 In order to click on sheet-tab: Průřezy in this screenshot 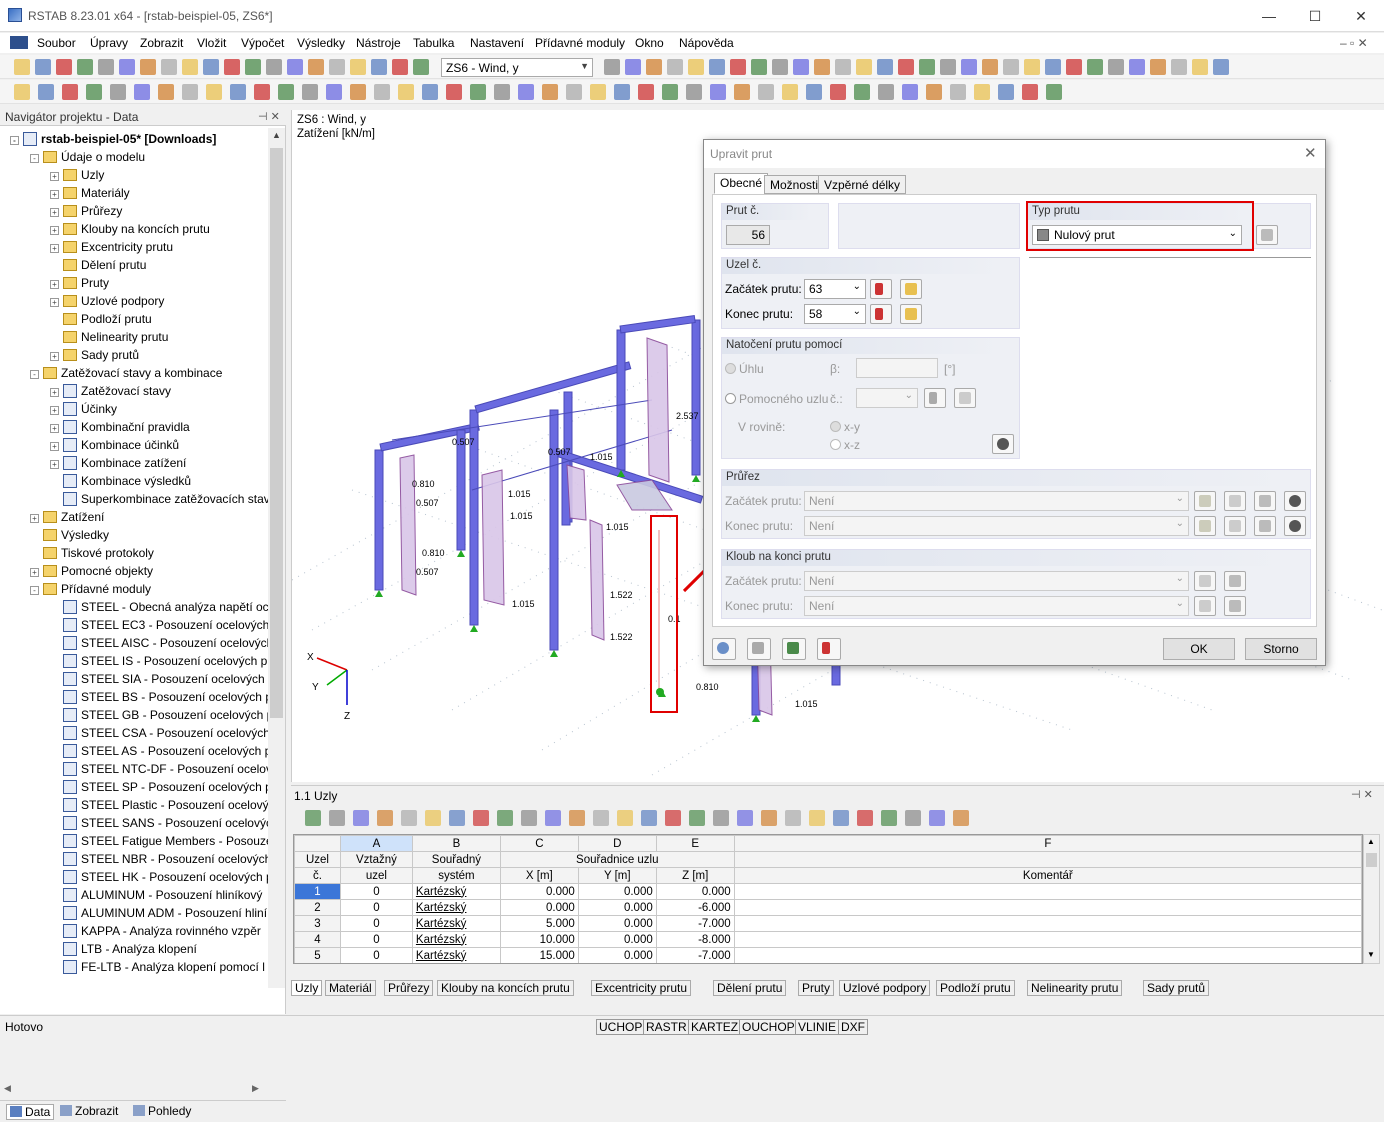, I will do `click(409, 988)`.